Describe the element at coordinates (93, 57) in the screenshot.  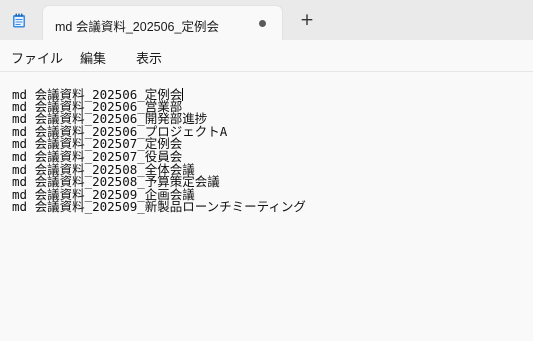
I see `menu-edit: 編集` at that location.